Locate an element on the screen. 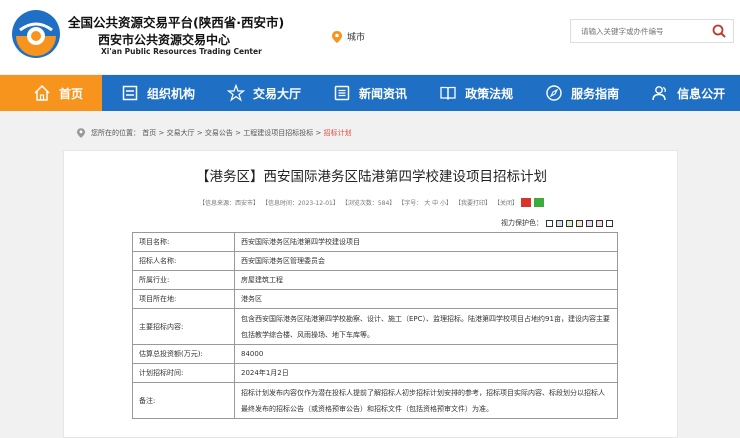  table-row: 计划招标时间: 2024年1月2日 is located at coordinates (375, 373).